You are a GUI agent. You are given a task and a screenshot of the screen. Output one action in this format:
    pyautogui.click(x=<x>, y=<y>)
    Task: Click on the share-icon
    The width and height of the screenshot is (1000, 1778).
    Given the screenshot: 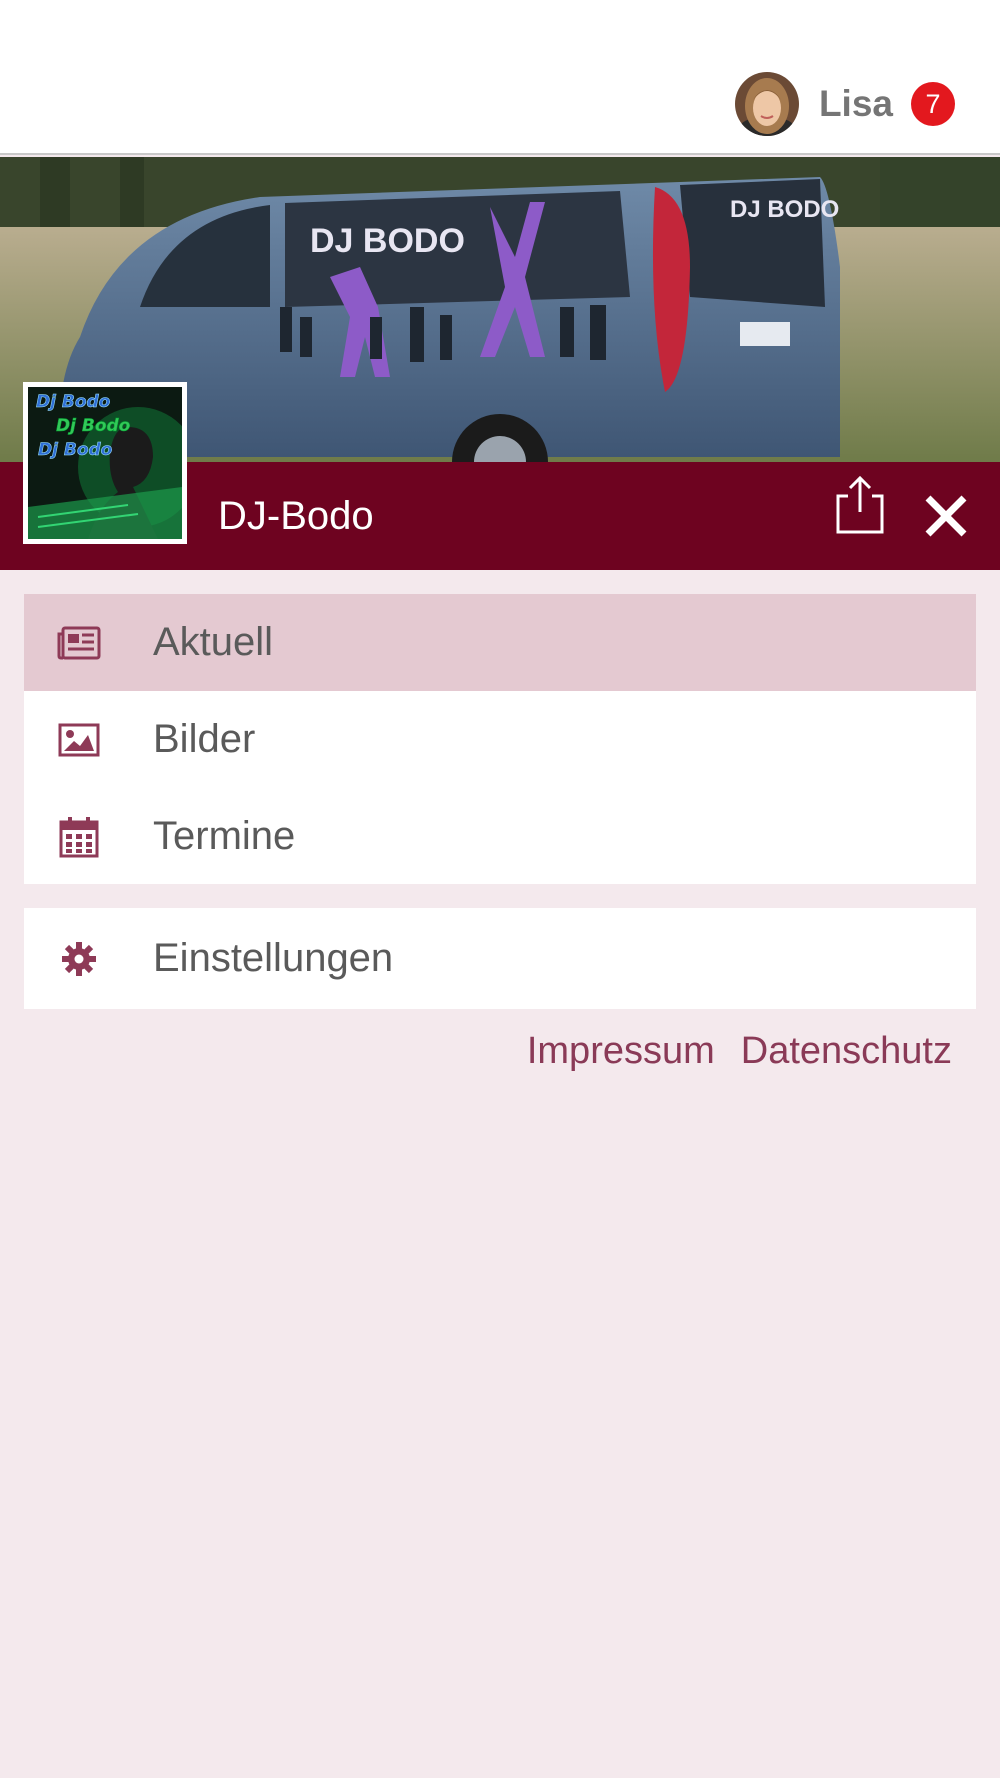 What is the action you would take?
    pyautogui.click(x=860, y=504)
    